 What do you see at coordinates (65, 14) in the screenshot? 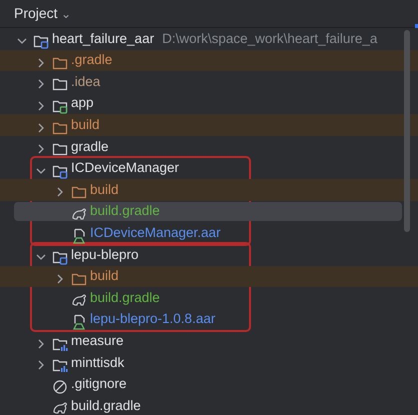
I see `dropdown-icon: ⌄` at bounding box center [65, 14].